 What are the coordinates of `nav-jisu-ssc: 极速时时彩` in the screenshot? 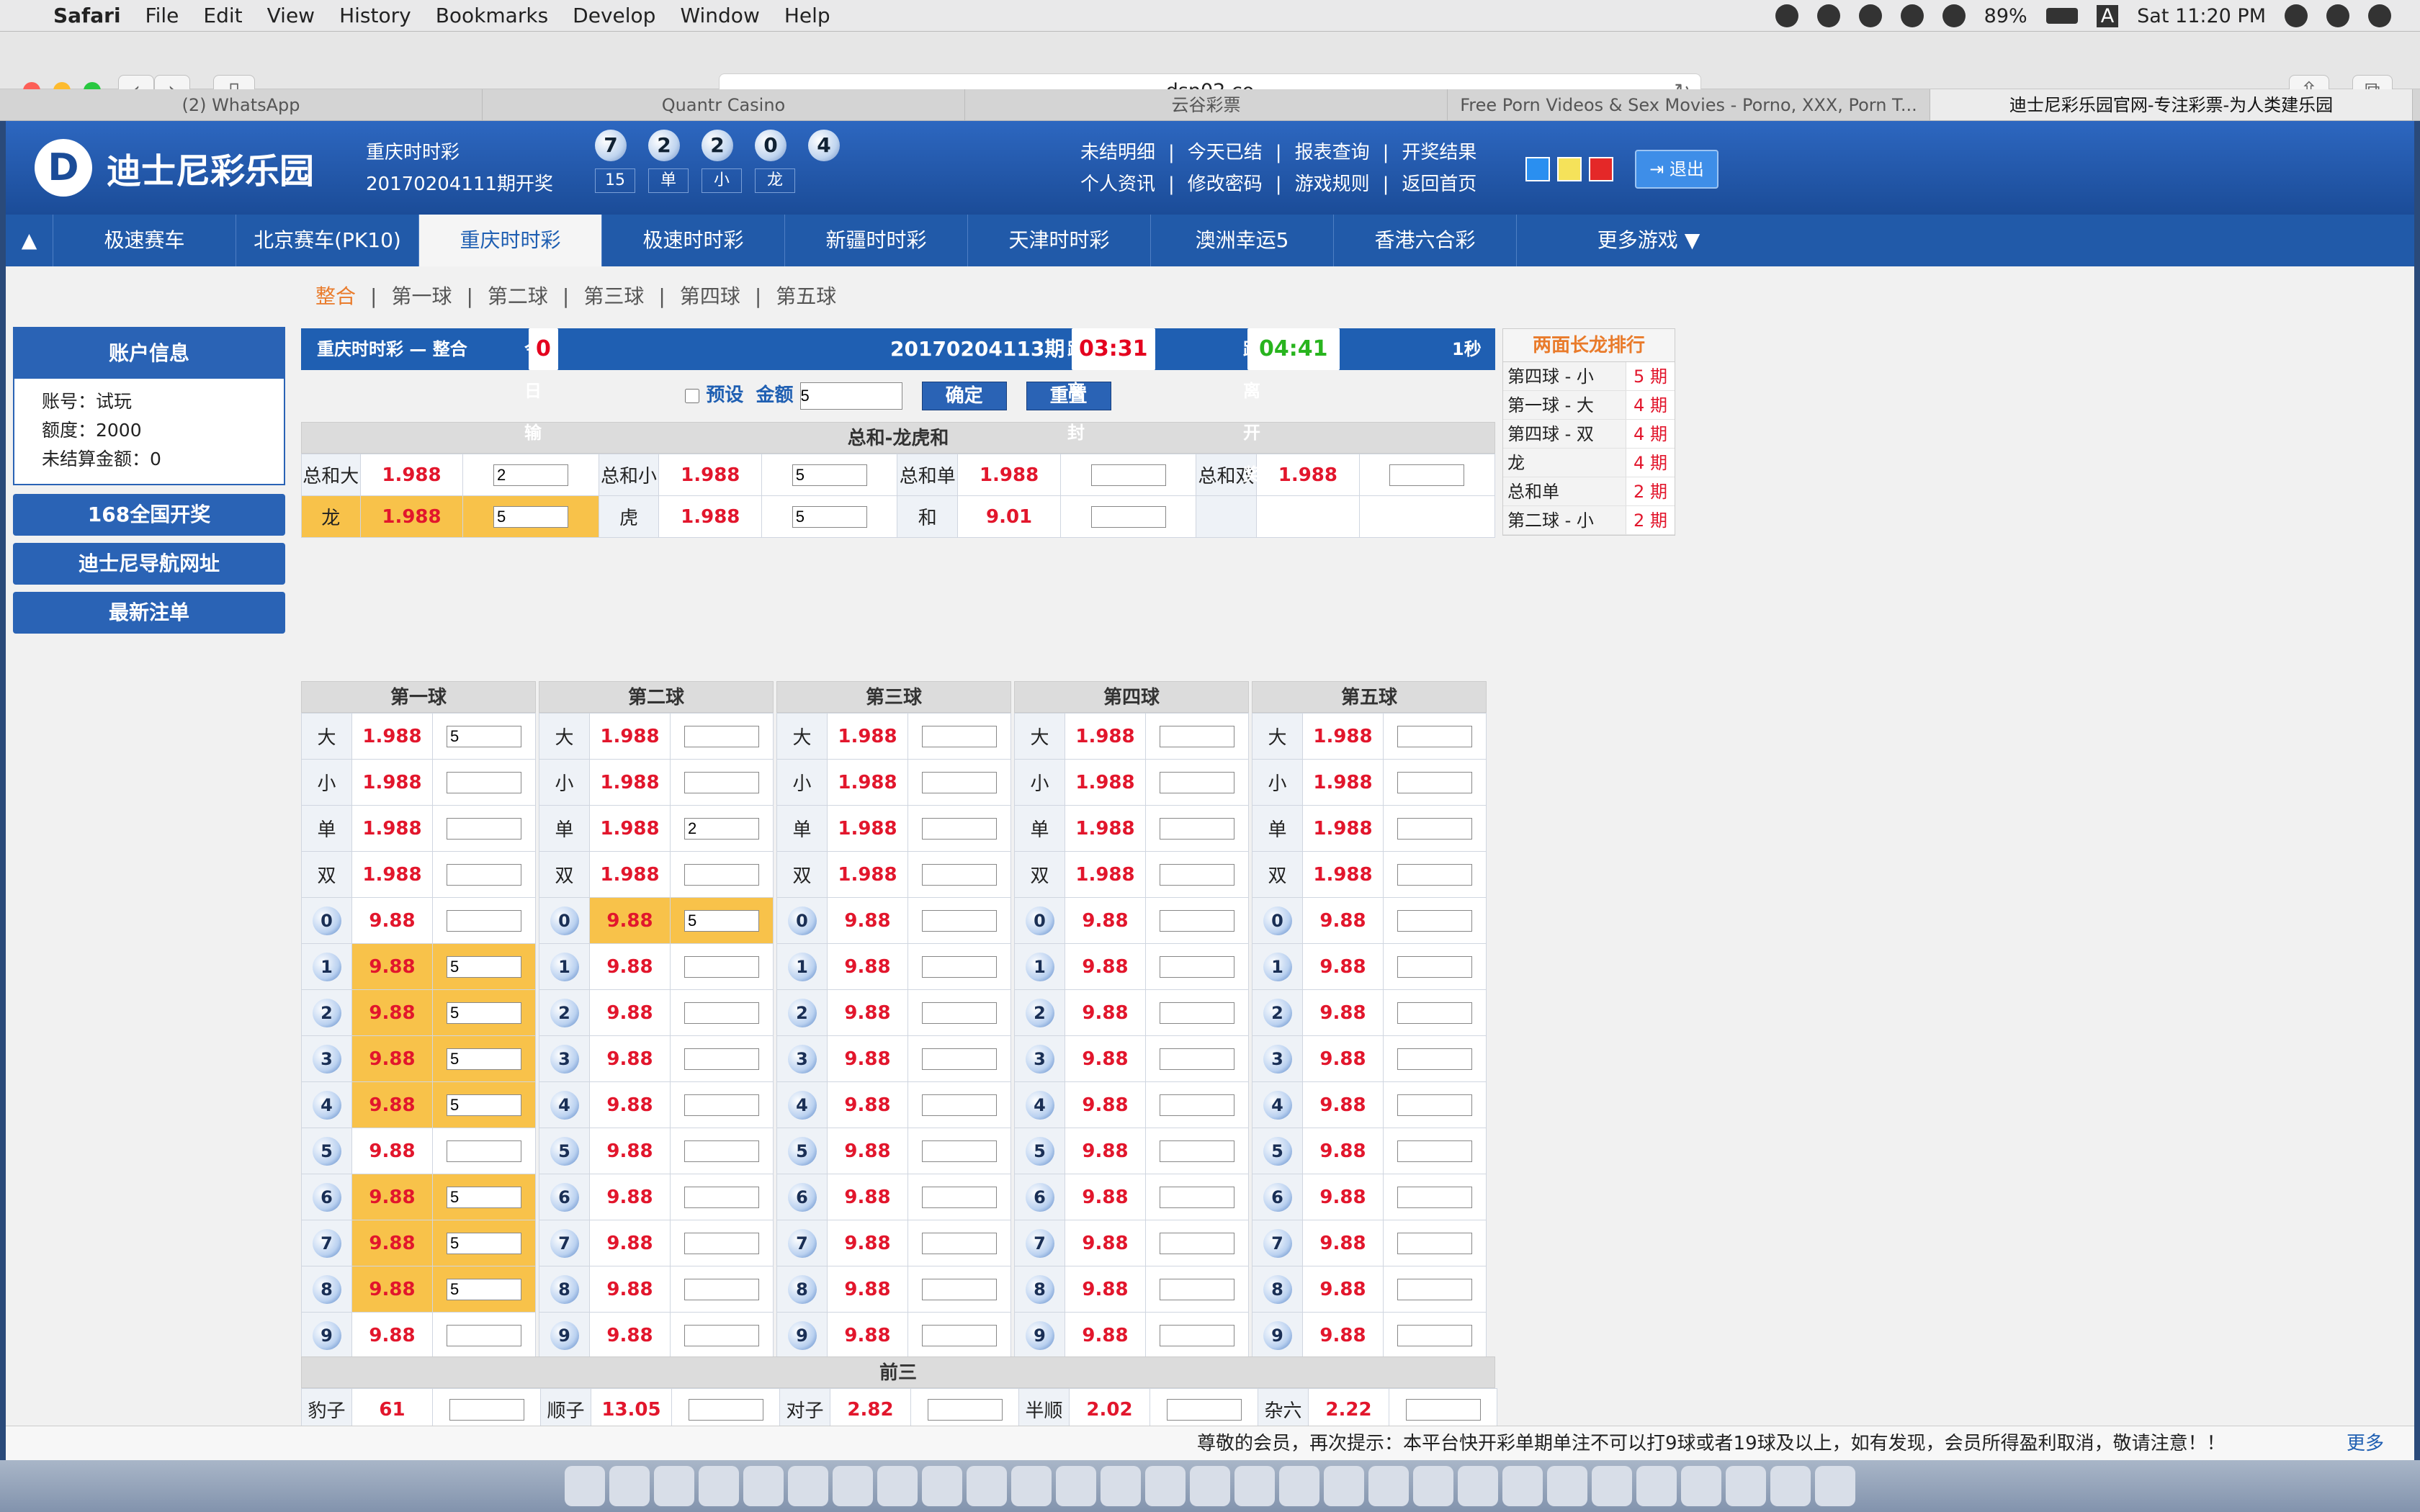 It's located at (693, 240).